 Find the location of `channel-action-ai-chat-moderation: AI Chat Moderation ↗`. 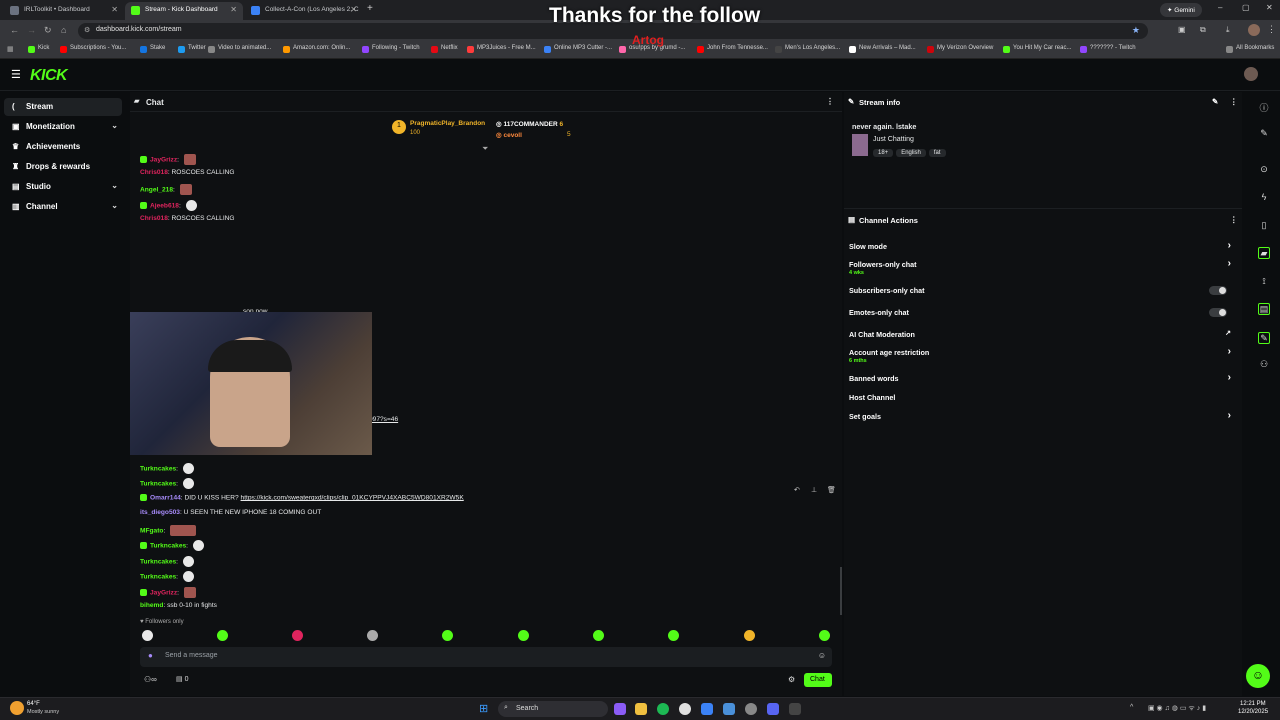

channel-action-ai-chat-moderation: AI Chat Moderation ↗ is located at coordinates (1043, 334).